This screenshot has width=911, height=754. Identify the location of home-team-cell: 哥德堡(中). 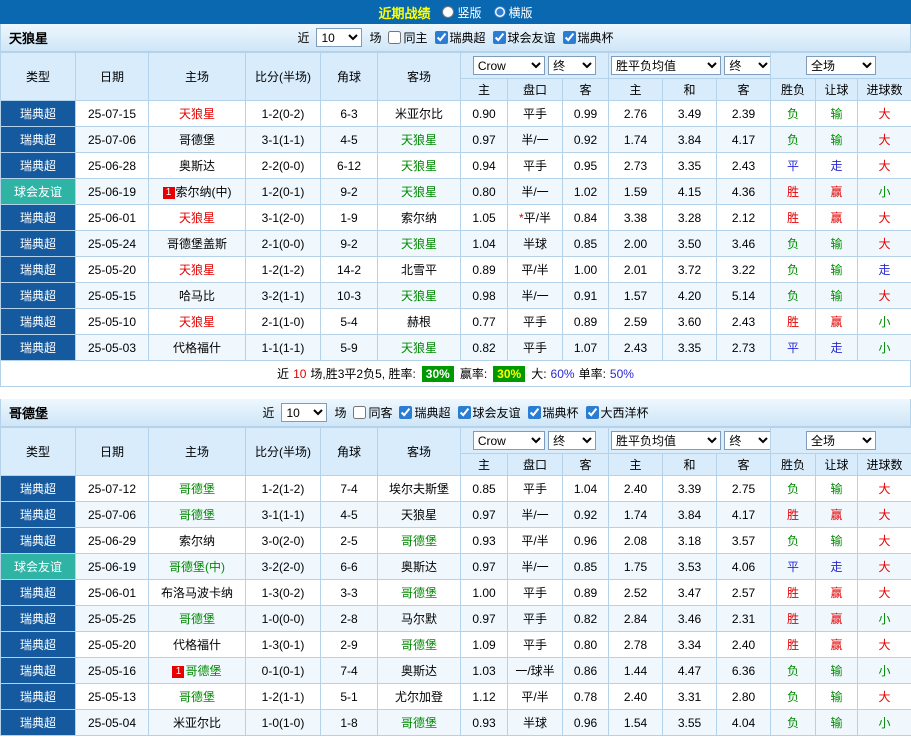
(197, 566).